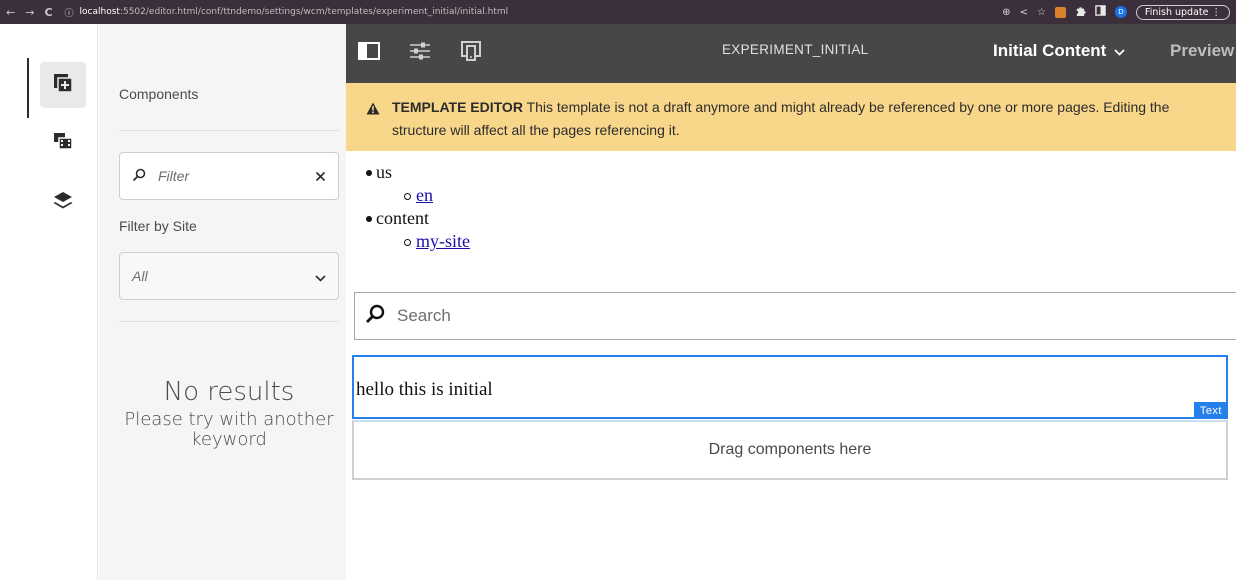  I want to click on drop-zone: Drag components here, so click(790, 450).